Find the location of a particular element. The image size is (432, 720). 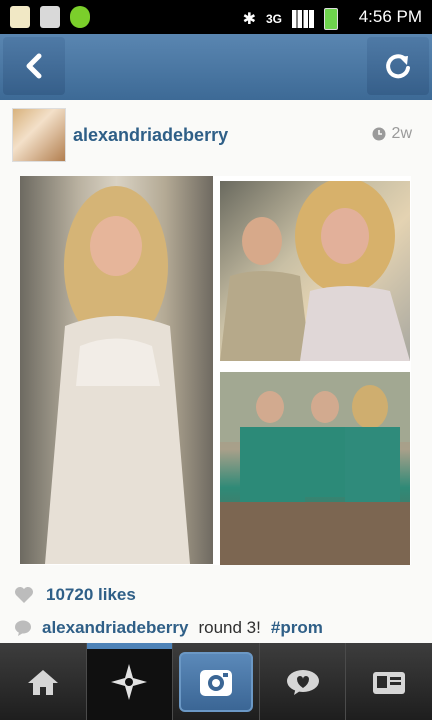

caption-username: alexandriadeberry is located at coordinates (115, 628).